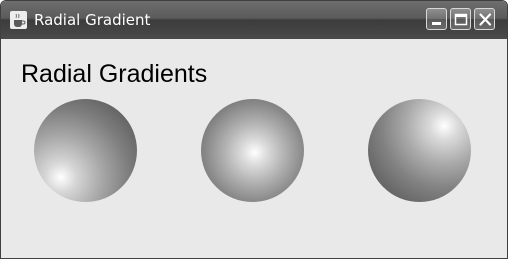  I want to click on sphere-top-right-highlight, so click(419, 150).